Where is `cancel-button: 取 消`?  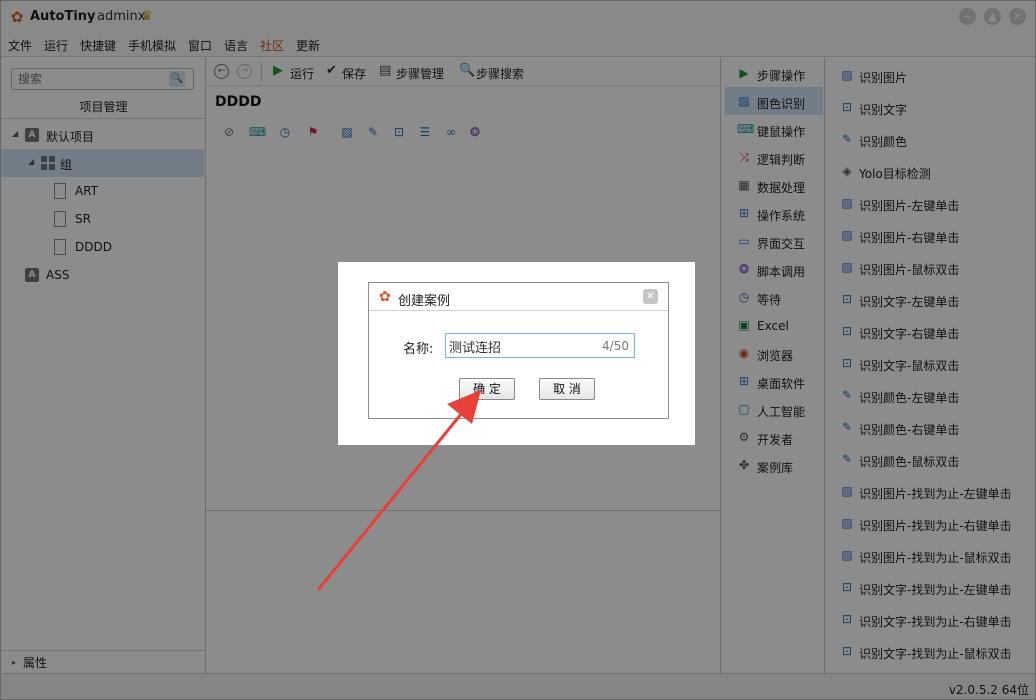 cancel-button: 取 消 is located at coordinates (567, 389).